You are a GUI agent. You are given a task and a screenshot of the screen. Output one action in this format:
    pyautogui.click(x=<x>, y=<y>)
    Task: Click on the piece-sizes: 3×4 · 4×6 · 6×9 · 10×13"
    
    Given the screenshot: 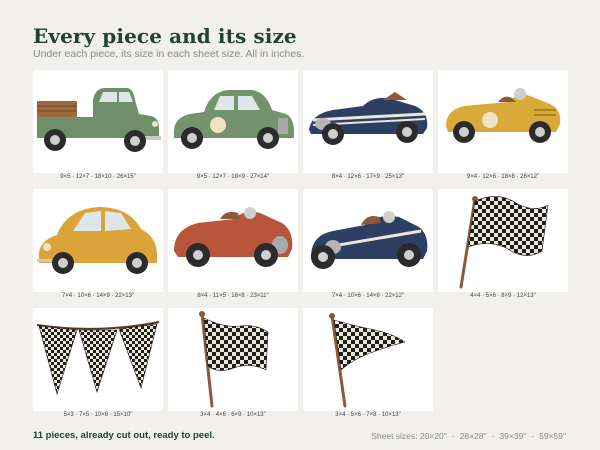 What is the action you would take?
    pyautogui.click(x=233, y=415)
    